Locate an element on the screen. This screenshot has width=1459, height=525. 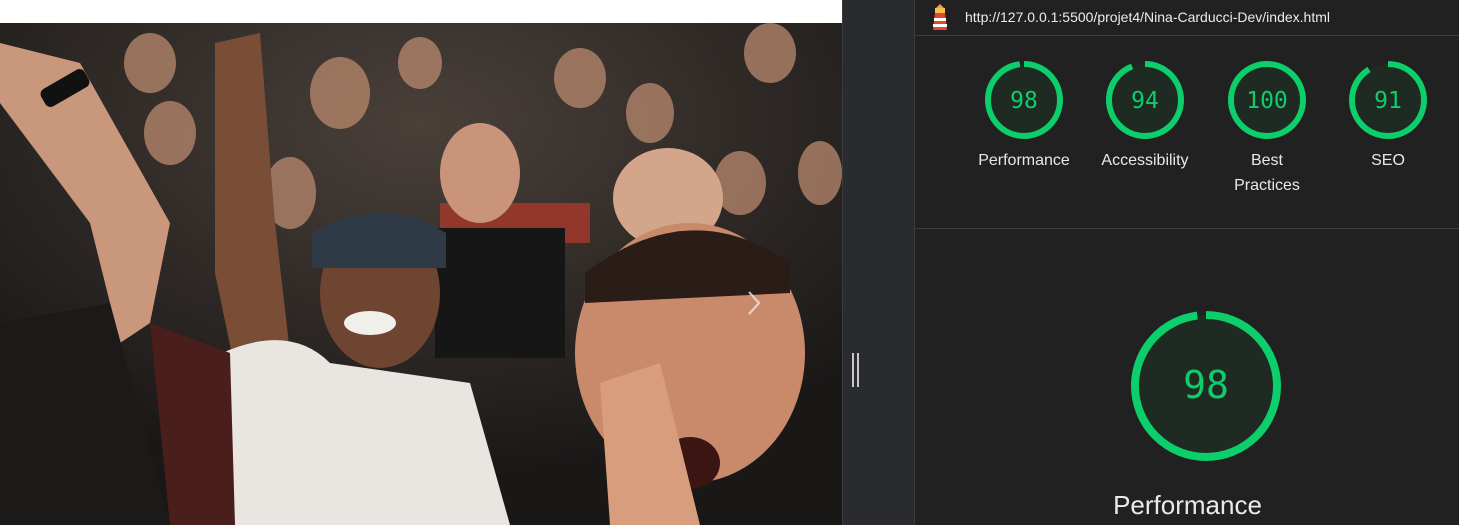
score-ring: 91 is located at coordinates (1388, 100).